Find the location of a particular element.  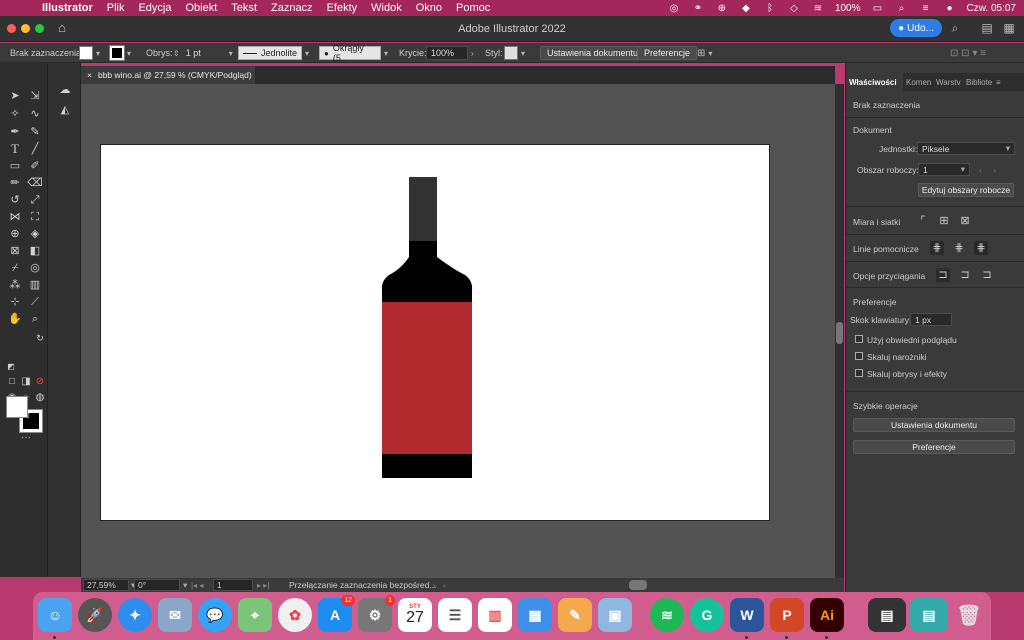

reminders-icon: ☰ is located at coordinates (455, 615).